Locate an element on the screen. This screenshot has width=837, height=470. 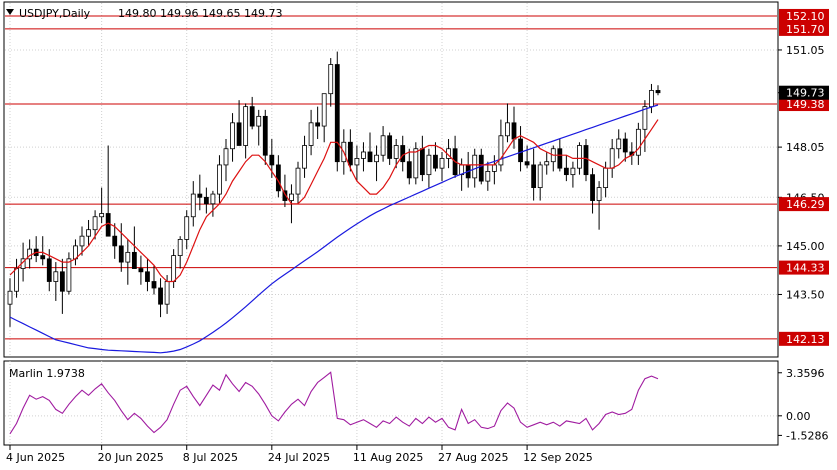
price-label: 151.05 is located at coordinates (805, 50).